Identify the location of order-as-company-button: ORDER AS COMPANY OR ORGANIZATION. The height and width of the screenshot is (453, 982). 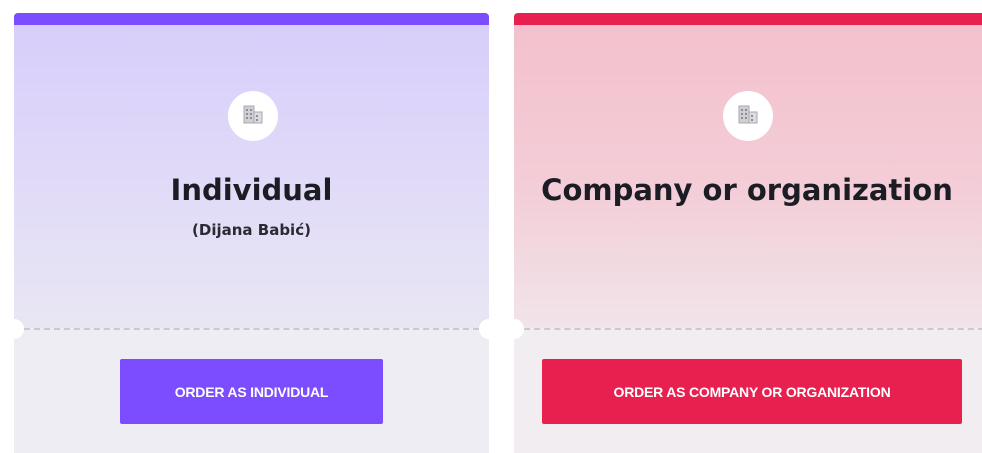
(752, 391).